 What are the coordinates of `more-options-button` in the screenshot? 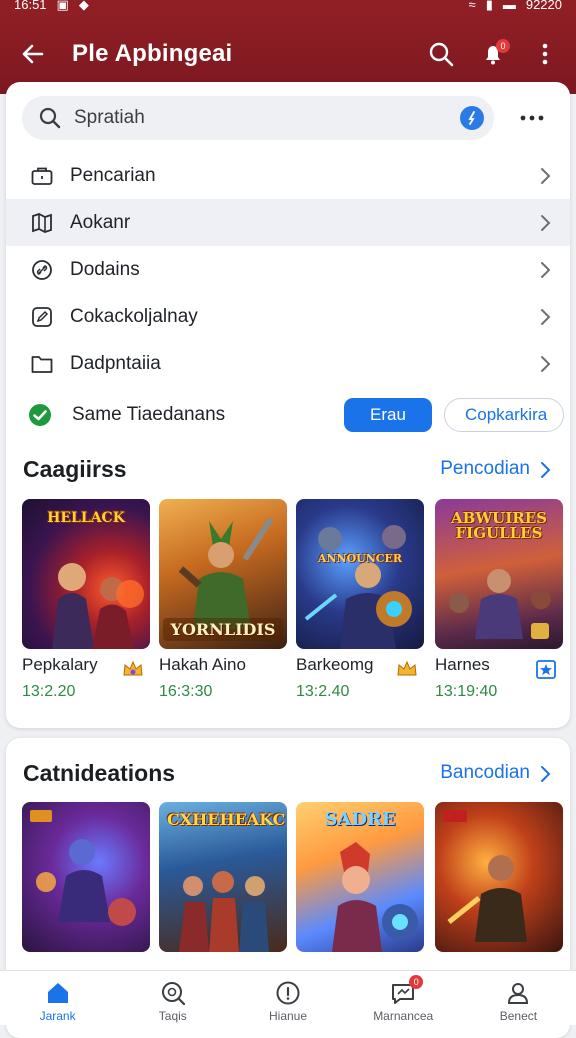 It's located at (545, 54).